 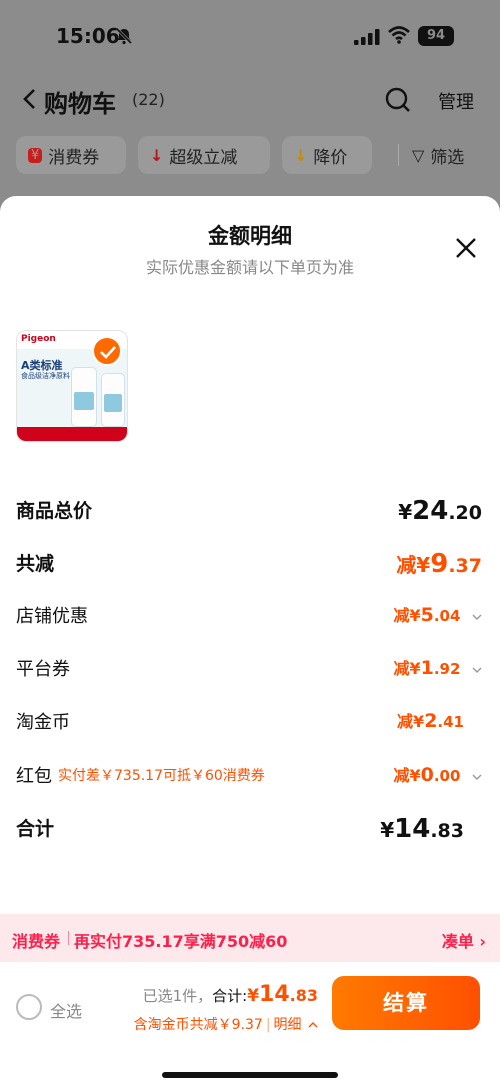 I want to click on filter-price-drop: ↓ 降价, so click(x=327, y=155).